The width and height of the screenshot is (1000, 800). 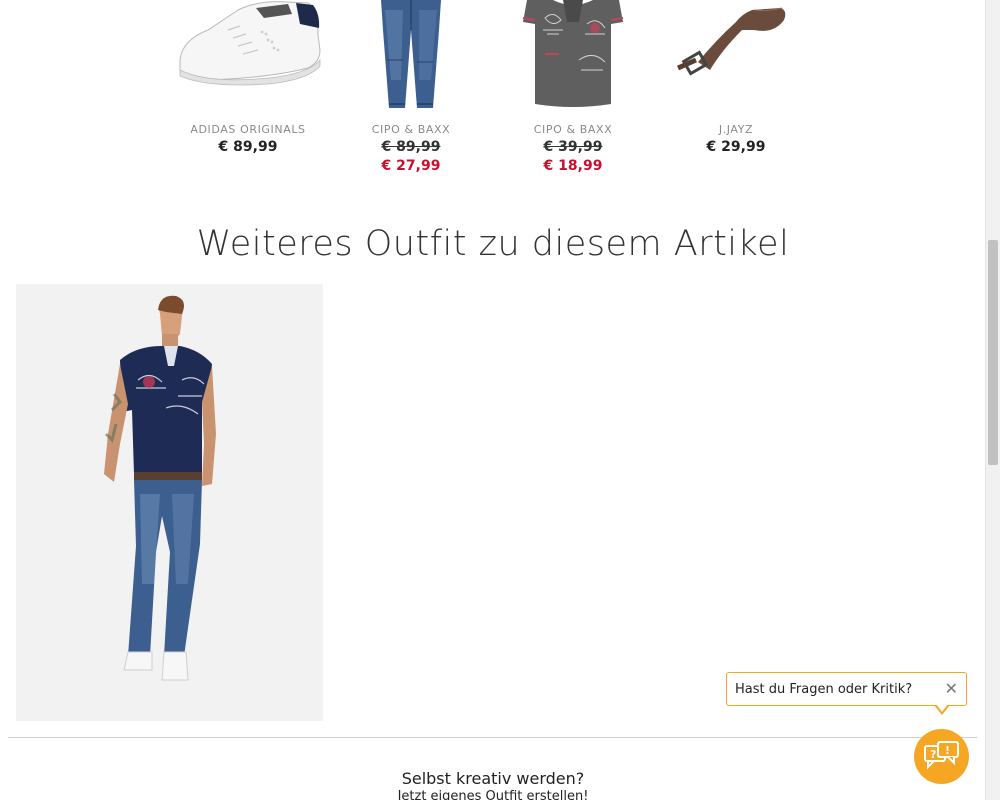 I want to click on grey-polo-shirt-image, so click(x=573, y=56).